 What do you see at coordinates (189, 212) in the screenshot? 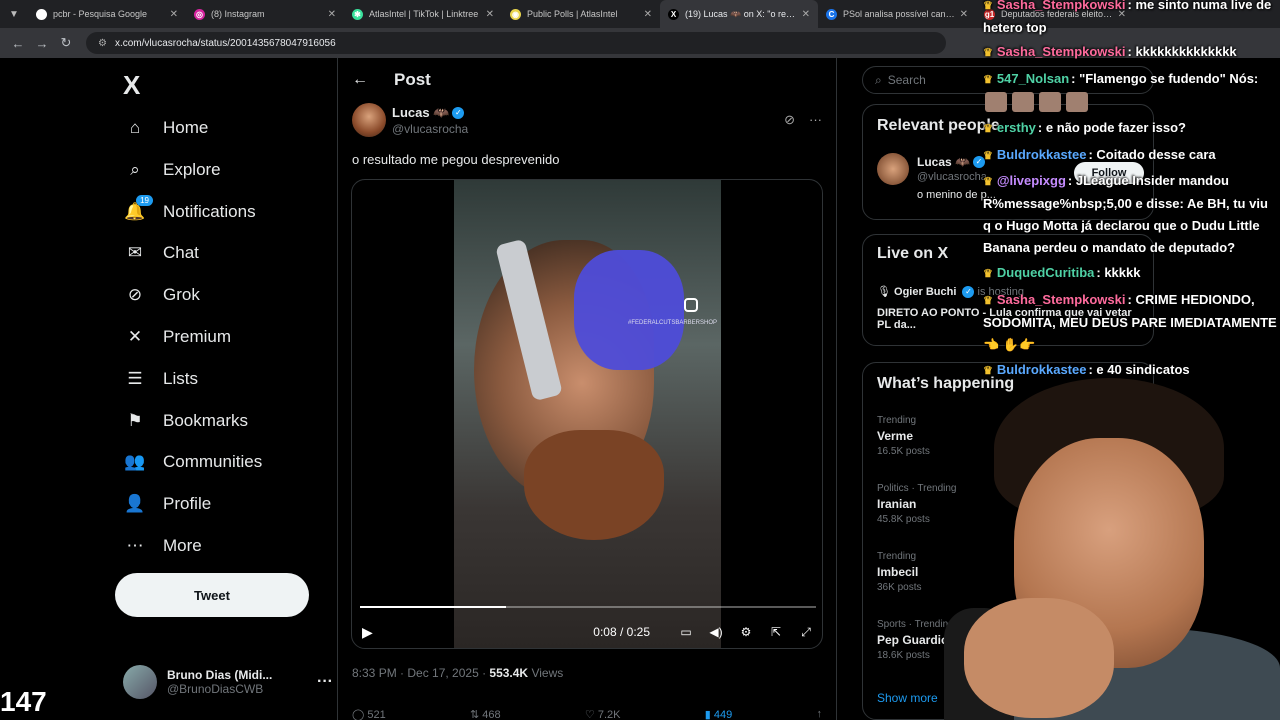
I see `nav-item-notifications: 🔔 19 Notifications` at bounding box center [189, 212].